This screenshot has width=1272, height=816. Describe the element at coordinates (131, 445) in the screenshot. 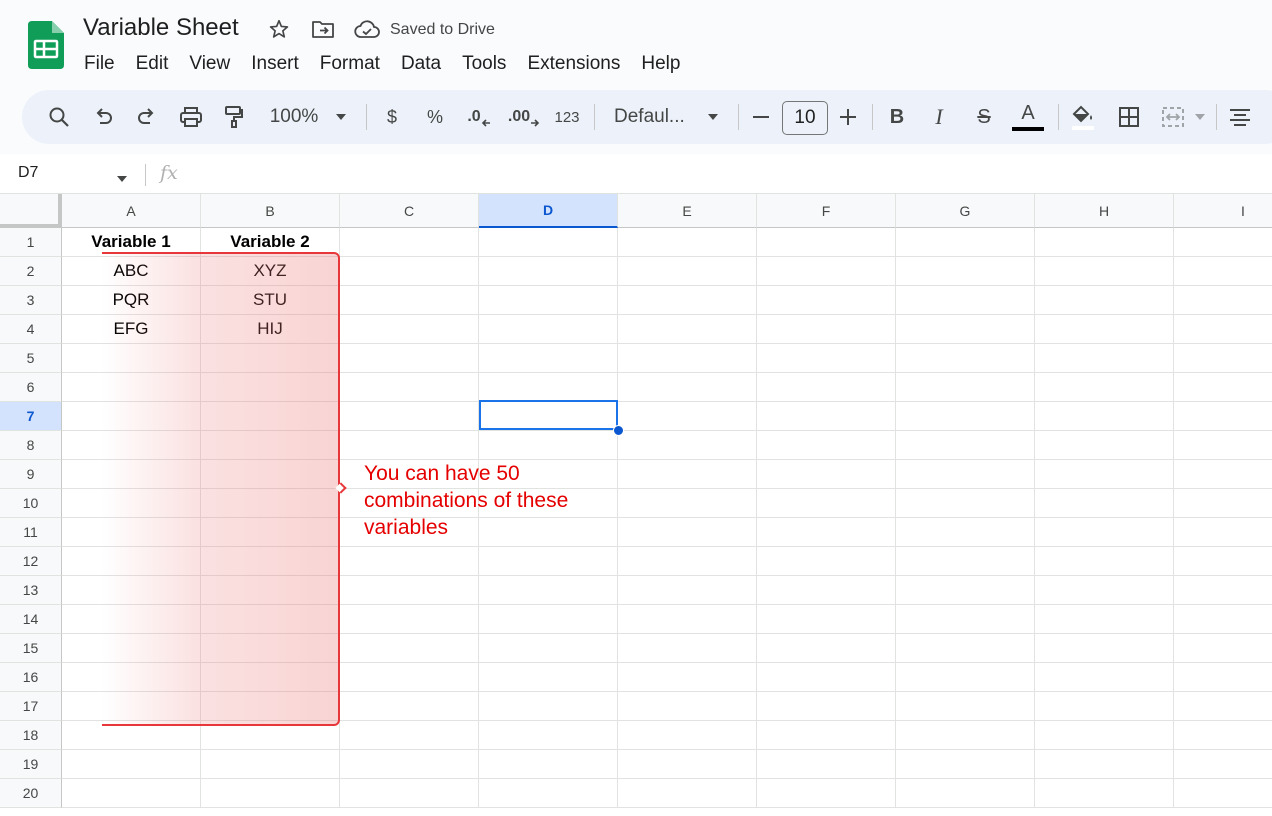

I see `cell-a8` at that location.